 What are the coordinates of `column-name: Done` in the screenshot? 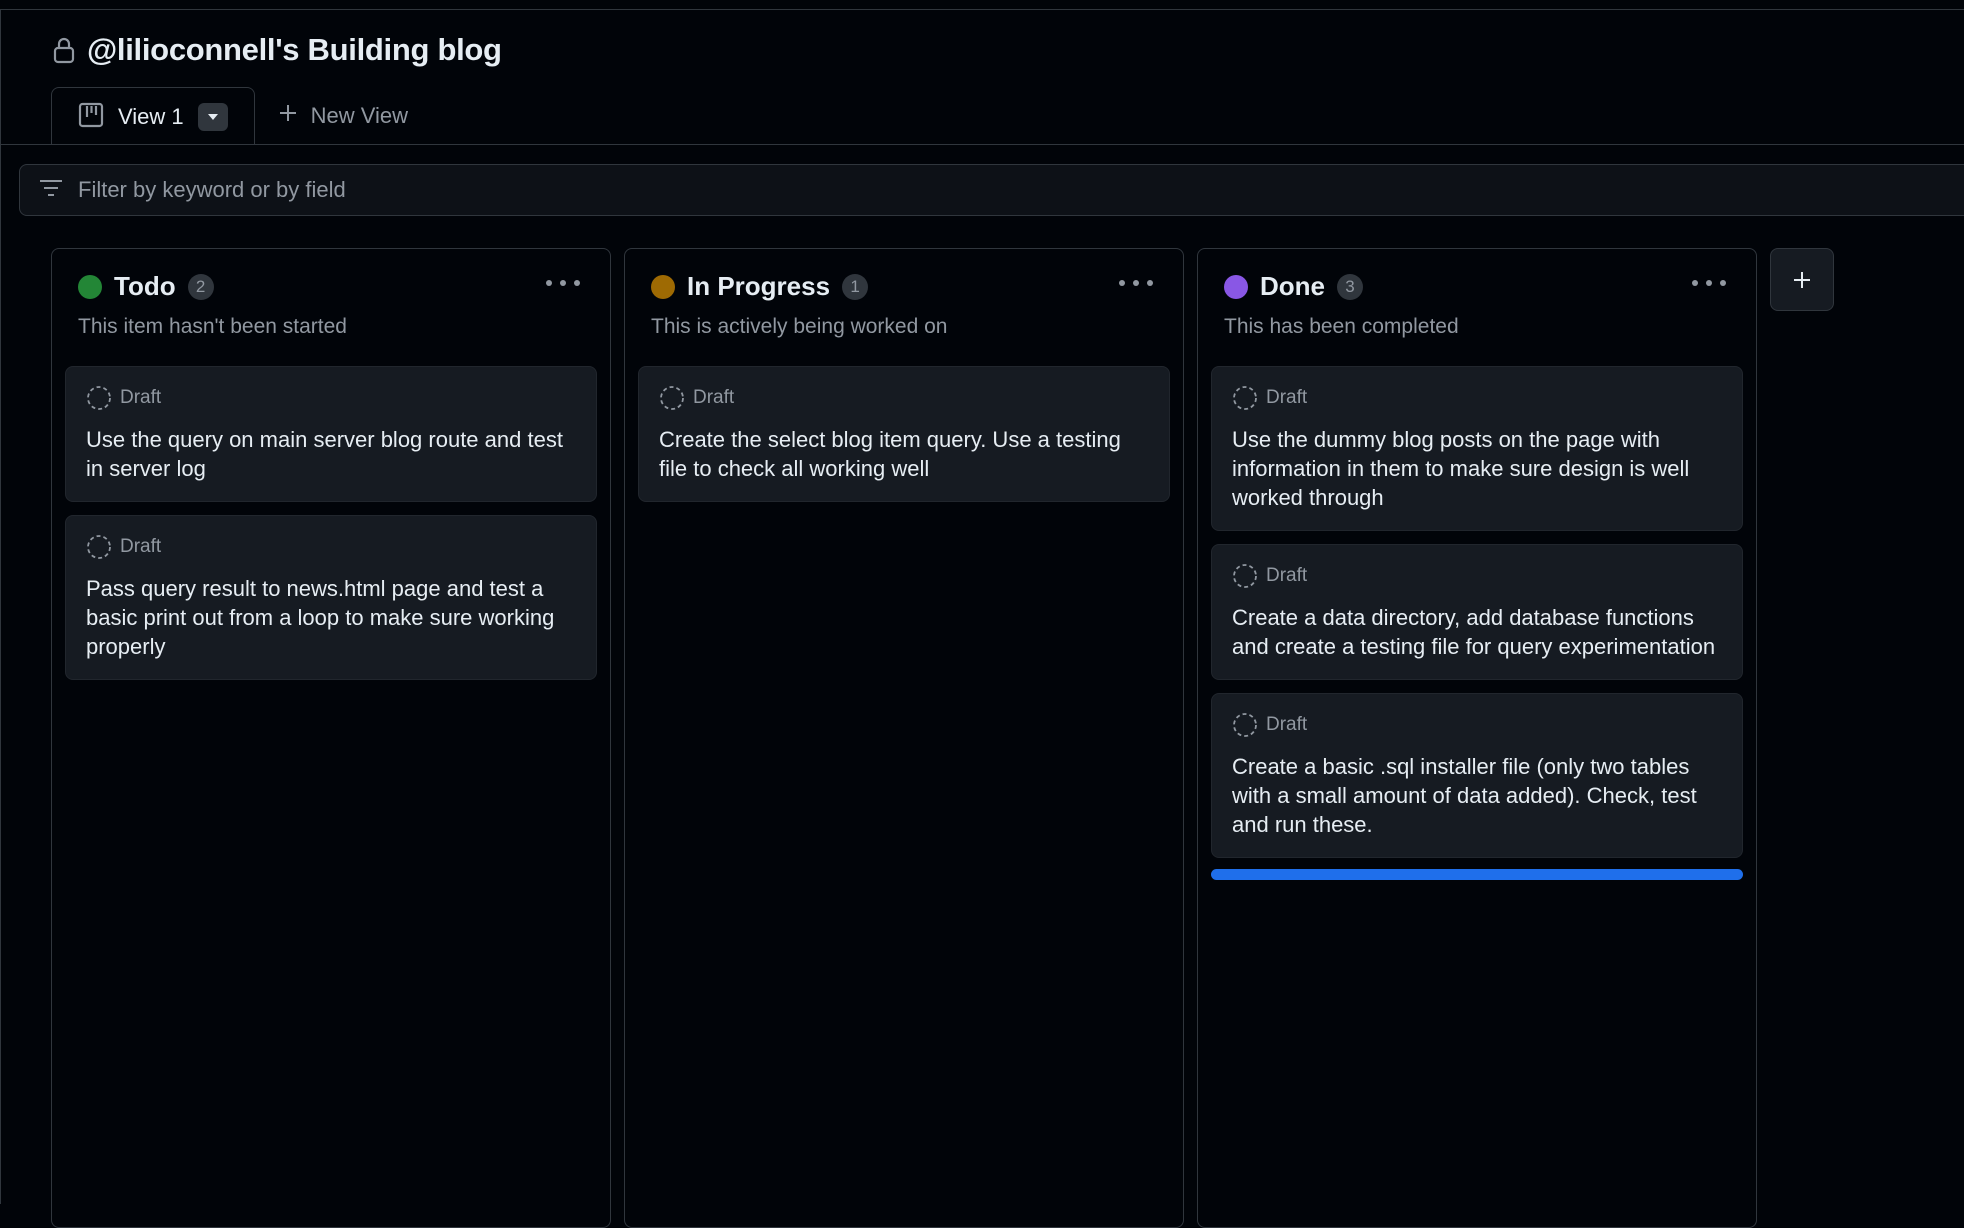 It's located at (1292, 286).